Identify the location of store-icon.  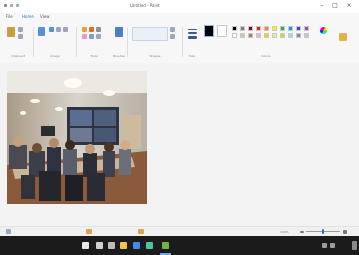
(149, 245).